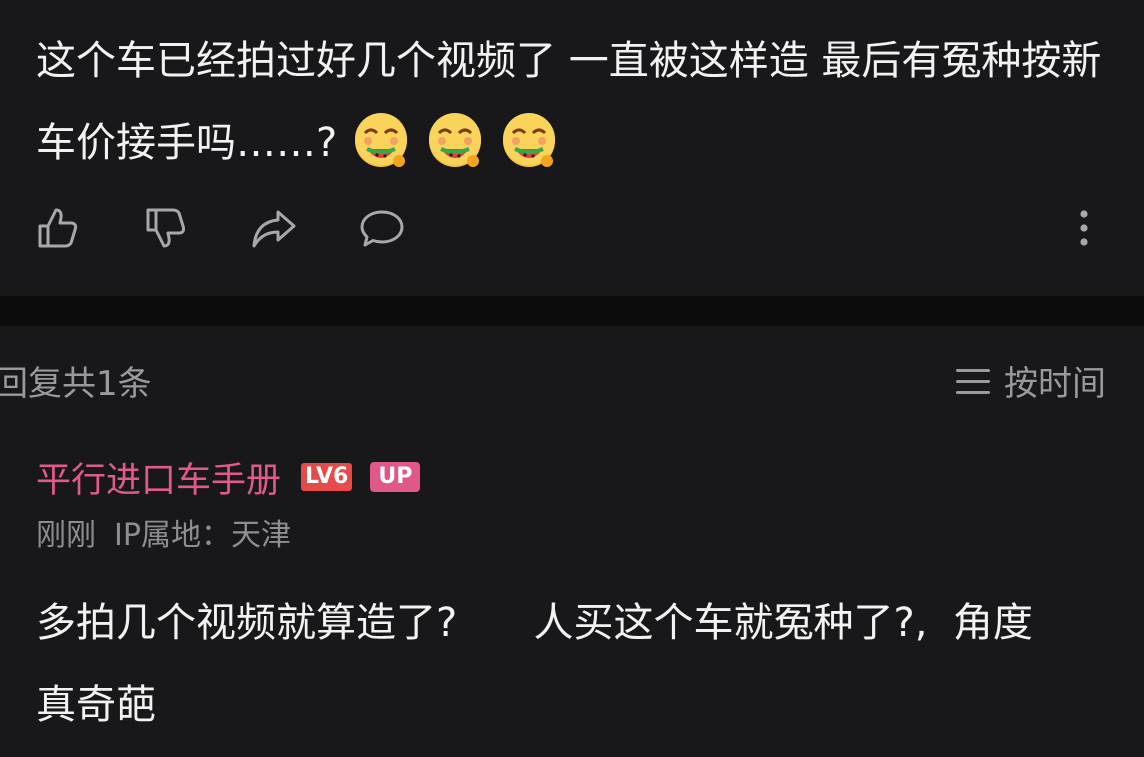  What do you see at coordinates (76, 384) in the screenshot?
I see `reply-count-label: 回复共1条` at bounding box center [76, 384].